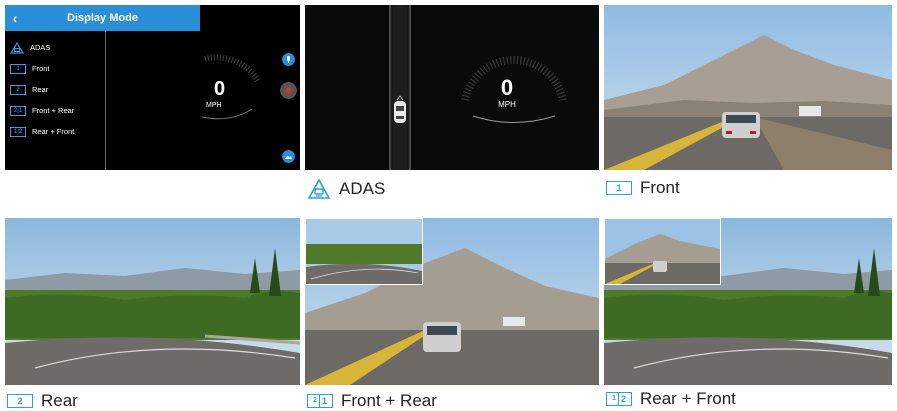  What do you see at coordinates (288, 59) in the screenshot?
I see `microphone-icon` at bounding box center [288, 59].